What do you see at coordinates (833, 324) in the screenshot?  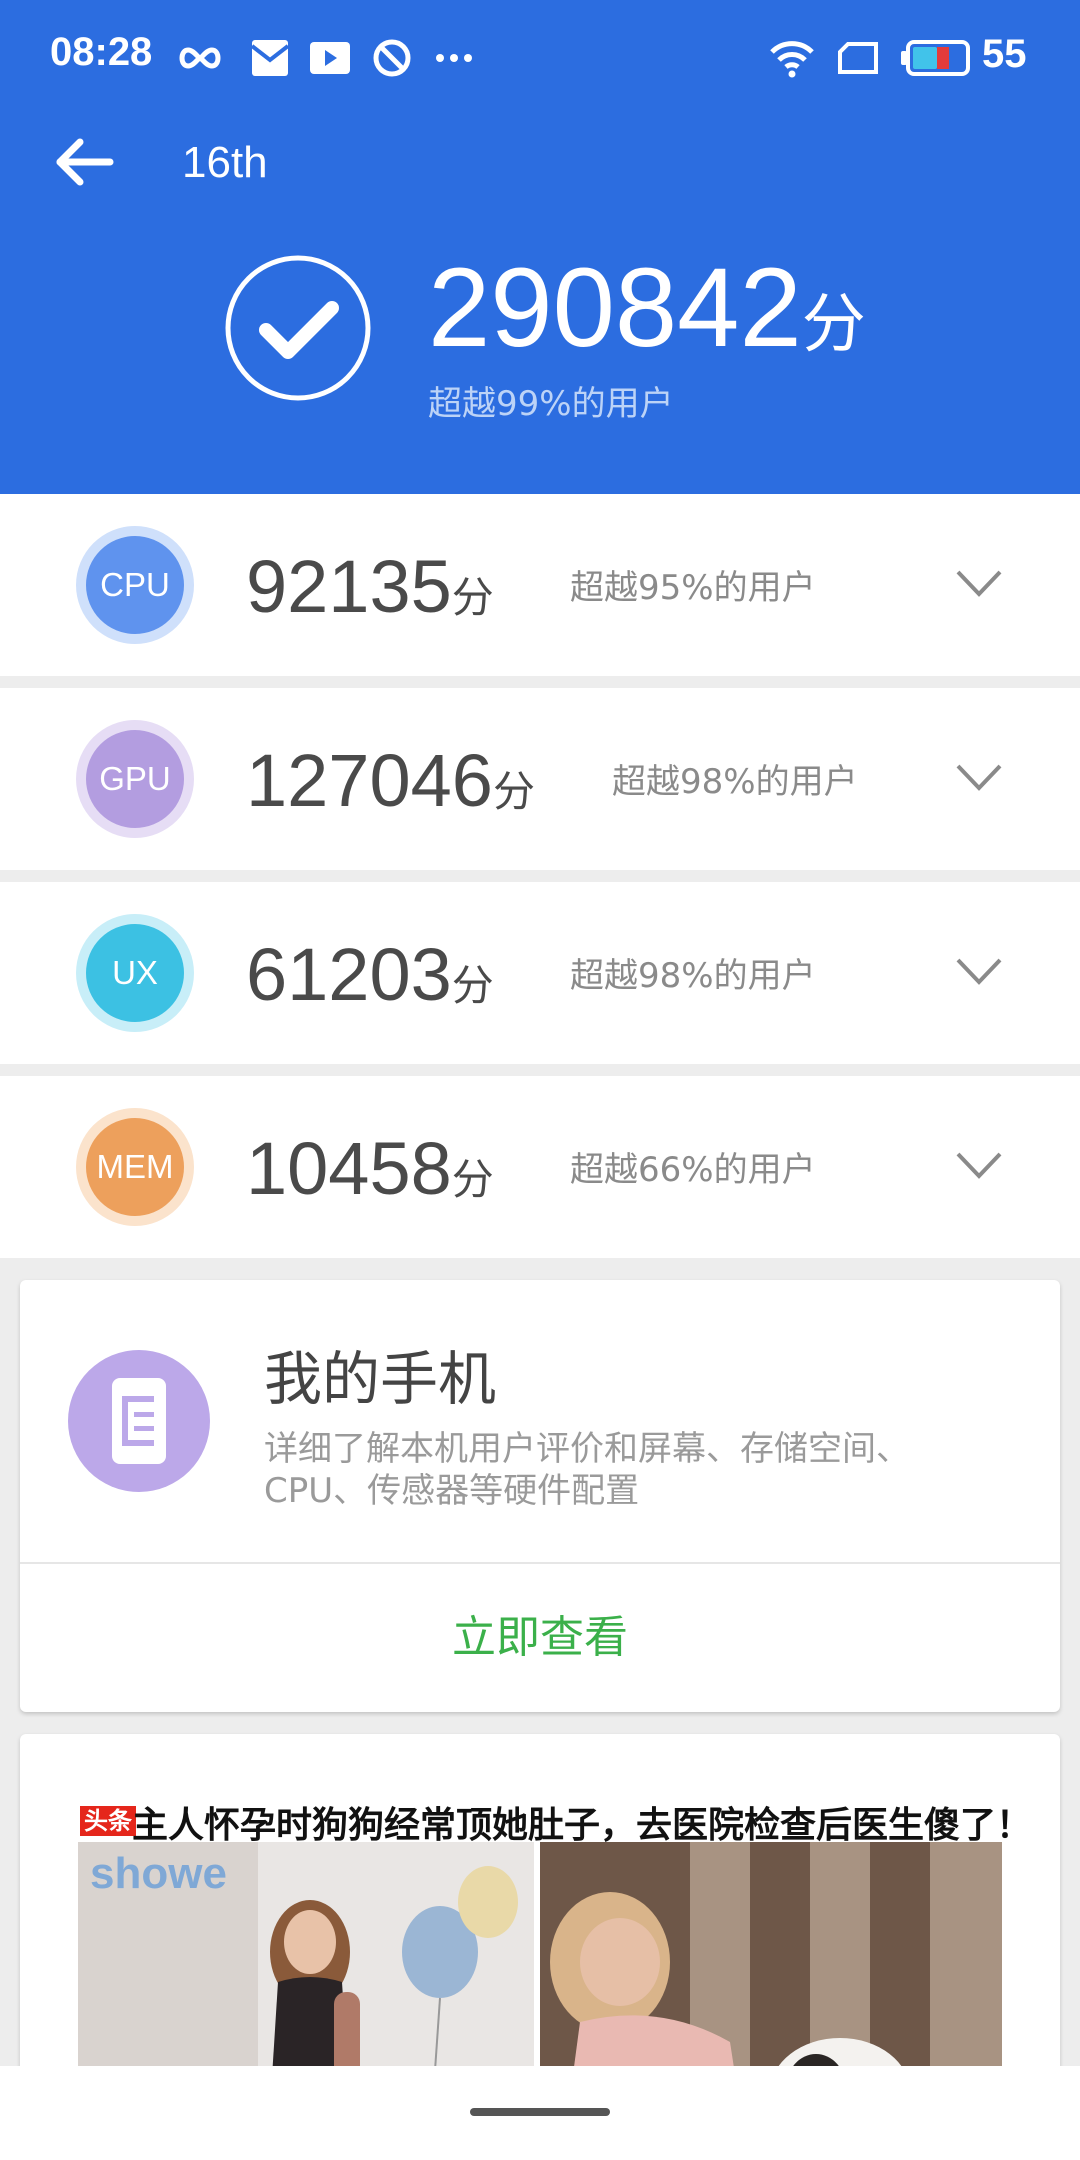 I see `total-score-unit: 分` at bounding box center [833, 324].